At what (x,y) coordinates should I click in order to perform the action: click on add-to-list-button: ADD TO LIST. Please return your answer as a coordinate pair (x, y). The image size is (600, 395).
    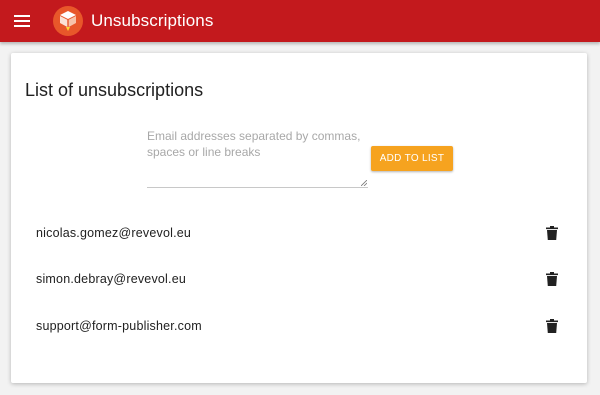
    Looking at the image, I should click on (412, 158).